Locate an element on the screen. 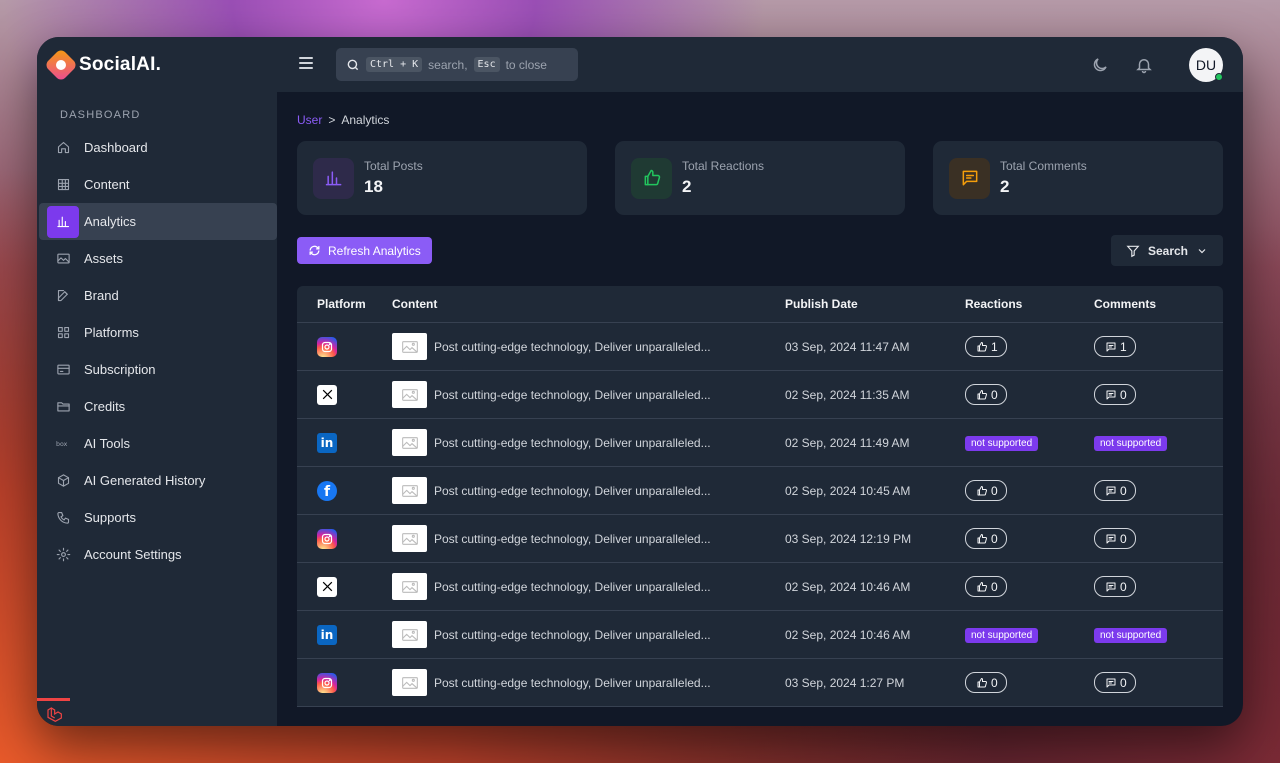 The image size is (1280, 763). credit-card-icon is located at coordinates (63, 369).